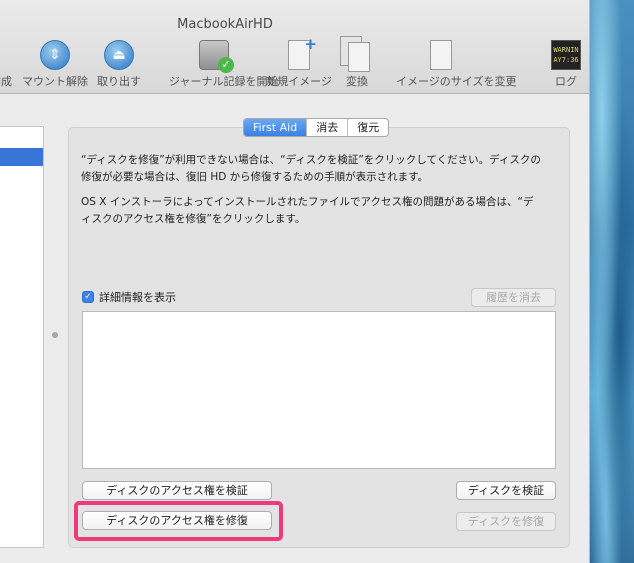 The width and height of the screenshot is (634, 563). I want to click on tab-bar: First Aid 消去 復元, so click(316, 127).